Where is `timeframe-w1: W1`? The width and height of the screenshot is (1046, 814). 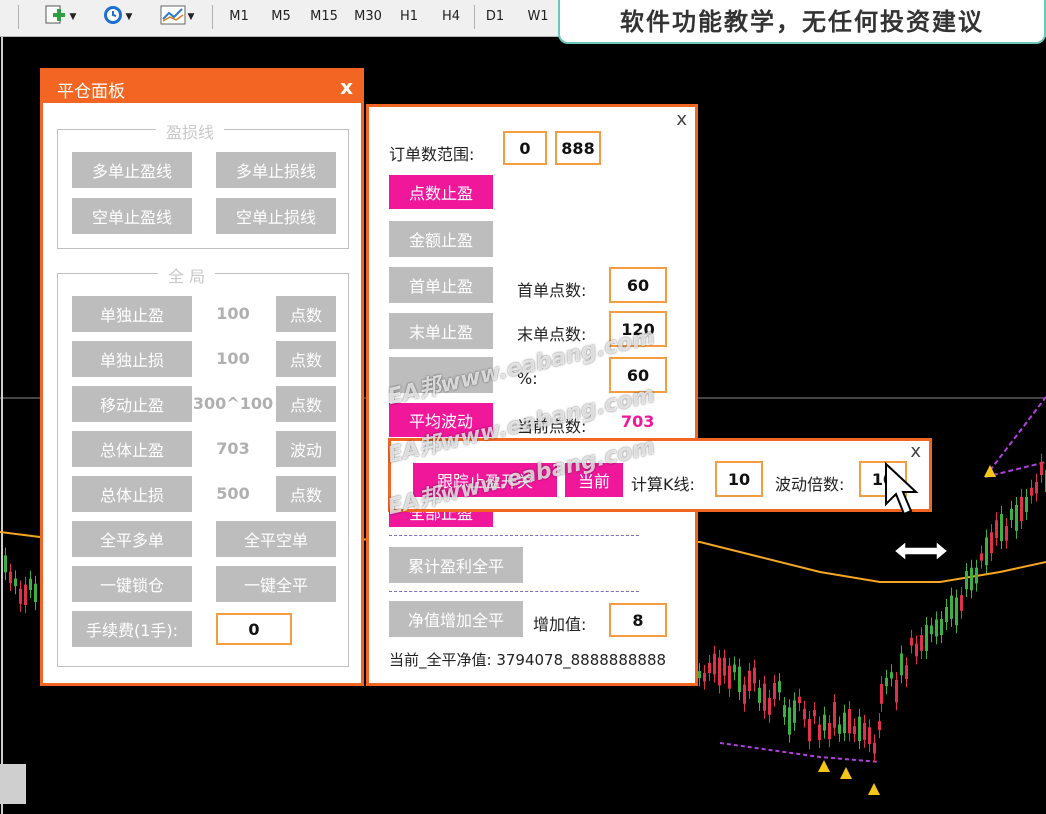
timeframe-w1: W1 is located at coordinates (538, 17).